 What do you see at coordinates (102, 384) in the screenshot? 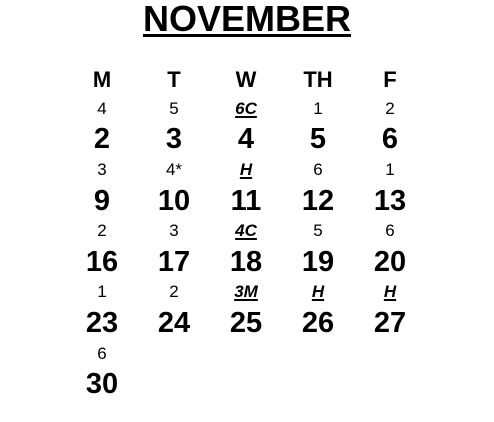
I see `date-number: 30` at bounding box center [102, 384].